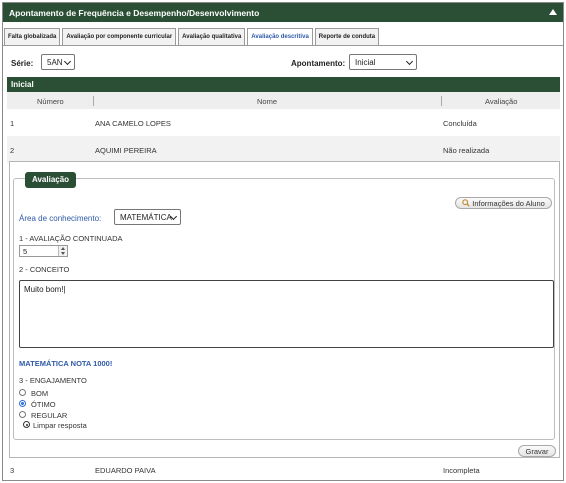  What do you see at coordinates (32, 36) in the screenshot?
I see `tab-falta-globalizada: Falta globalizada` at bounding box center [32, 36].